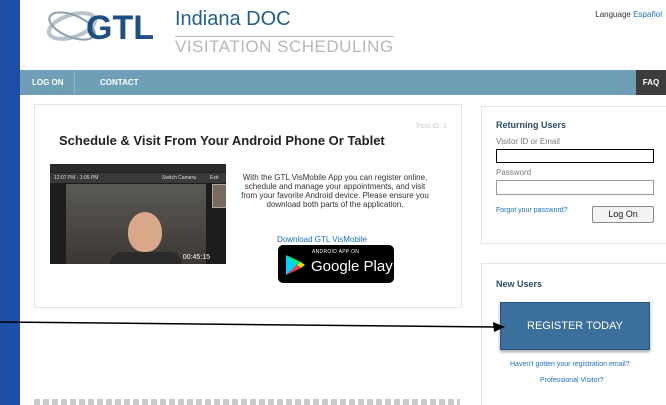  I want to click on badge-large-text: Google Play, so click(352, 266).